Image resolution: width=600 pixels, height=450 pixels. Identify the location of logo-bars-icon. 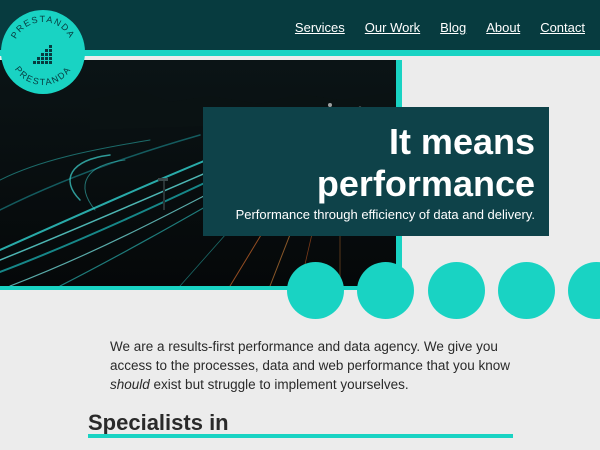
(42, 54).